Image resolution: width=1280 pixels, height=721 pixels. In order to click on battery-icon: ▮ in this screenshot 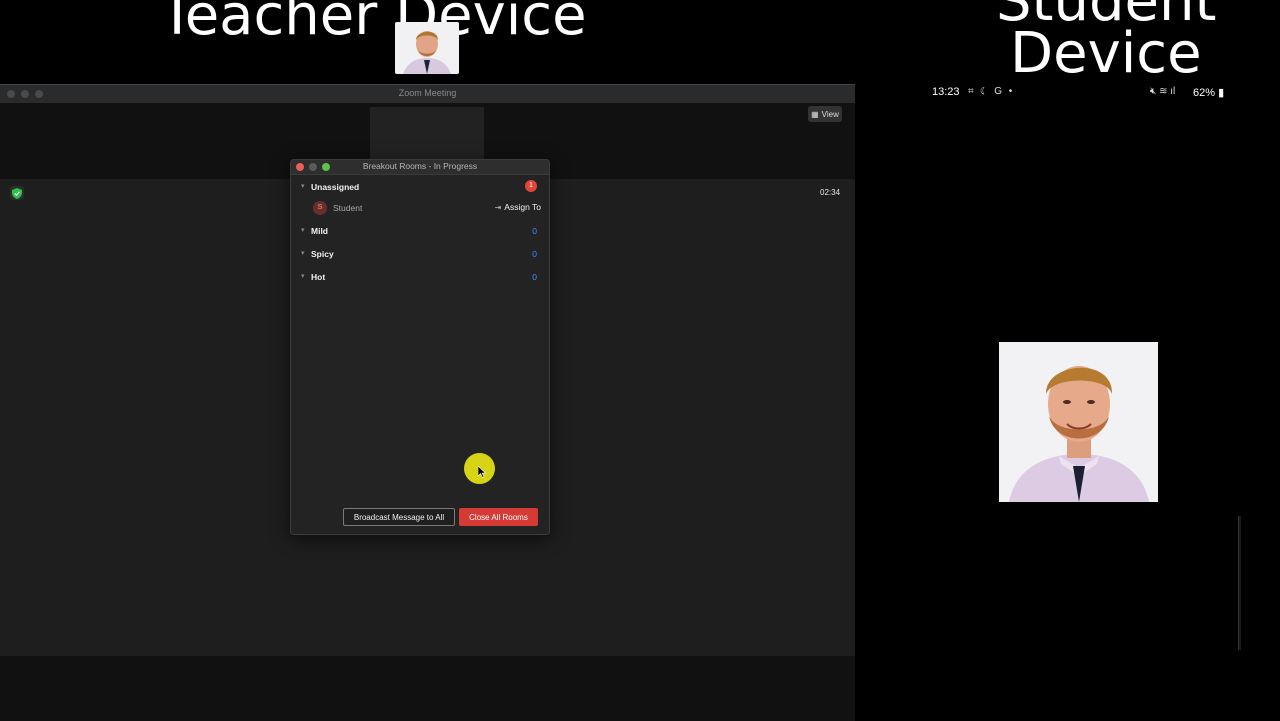, I will do `click(1221, 93)`.